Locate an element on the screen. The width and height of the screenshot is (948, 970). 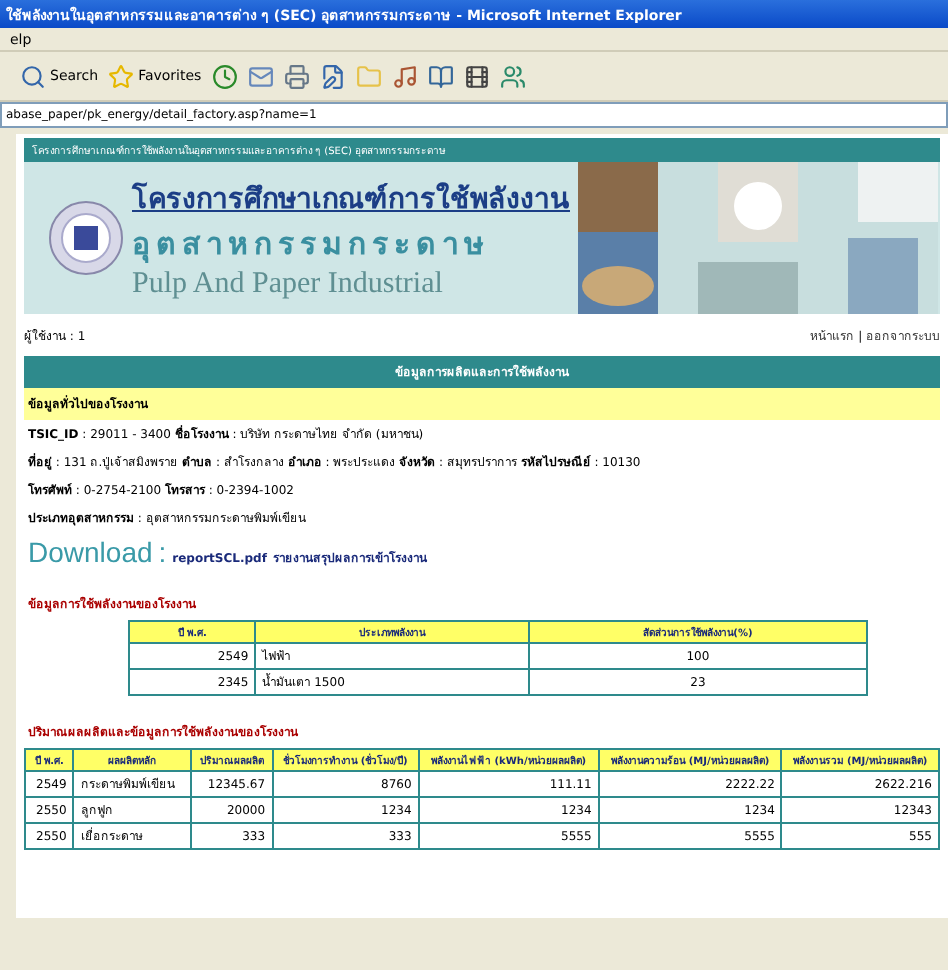
book-button is located at coordinates (440, 76).